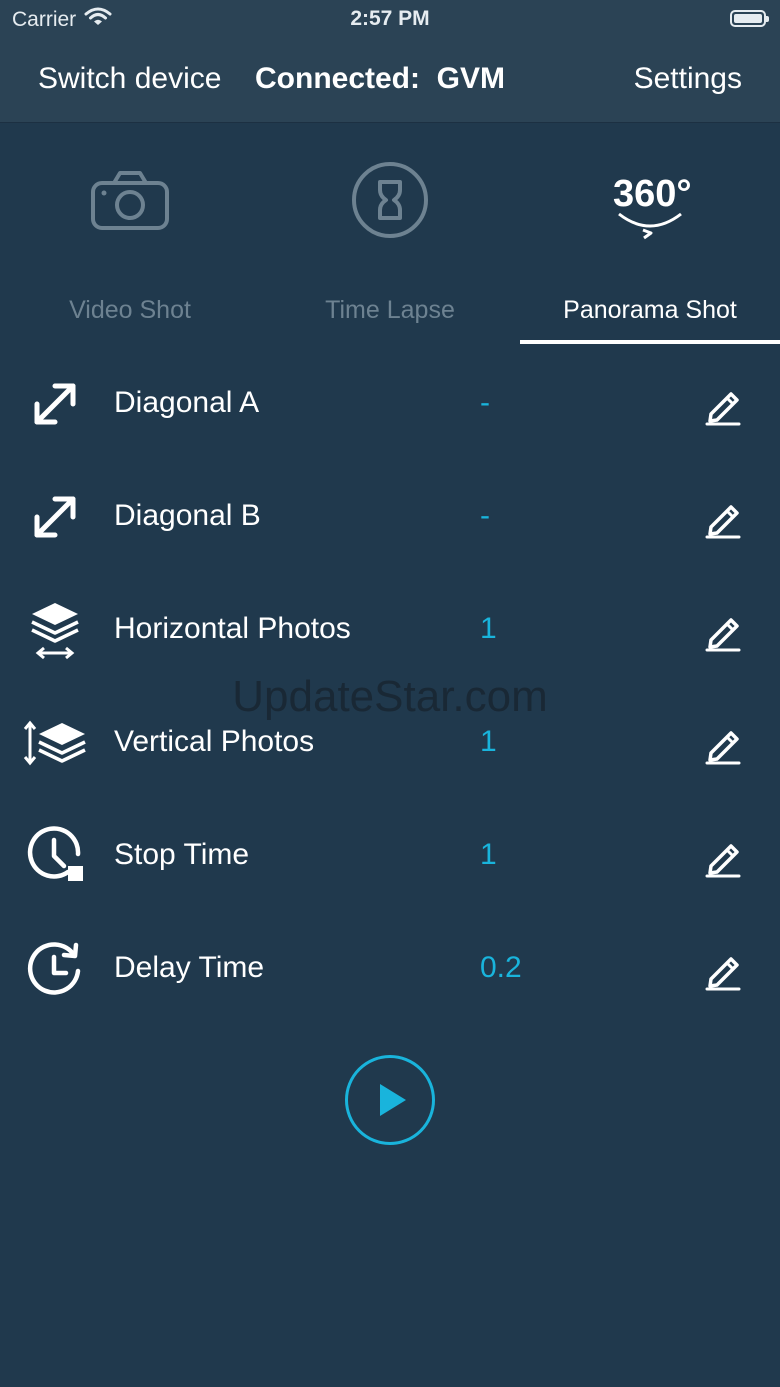 This screenshot has height=1387, width=780. Describe the element at coordinates (187, 515) in the screenshot. I see `setting-label: Diagonal B` at that location.